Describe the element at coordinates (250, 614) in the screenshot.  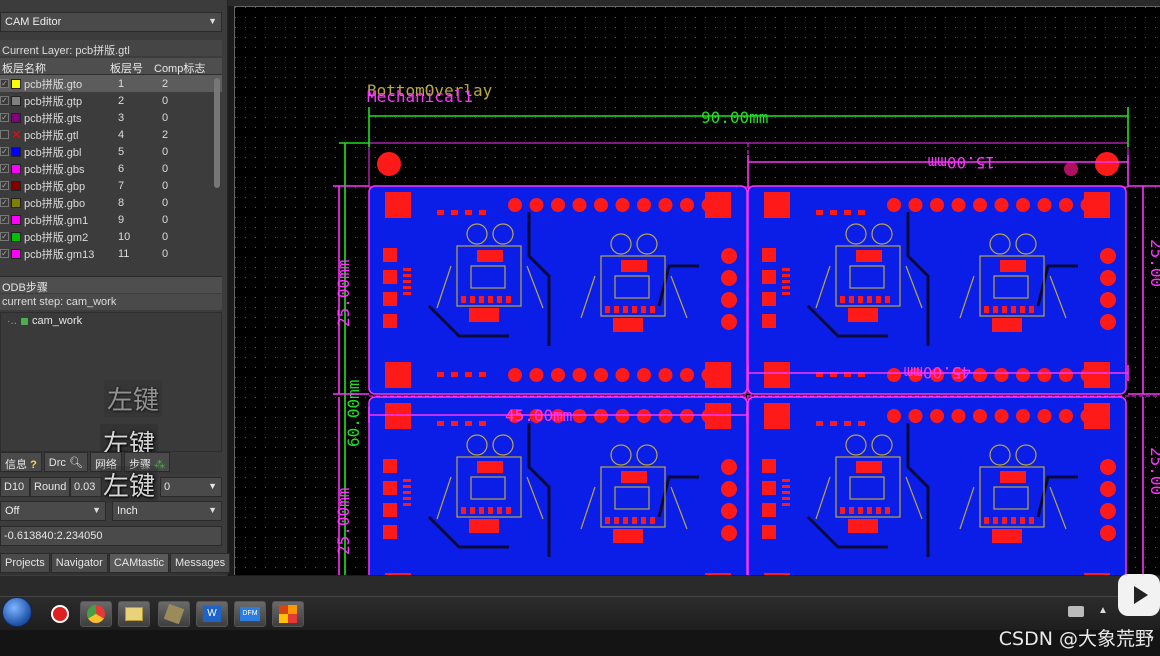
I see `dfm-icon: DFM` at that location.